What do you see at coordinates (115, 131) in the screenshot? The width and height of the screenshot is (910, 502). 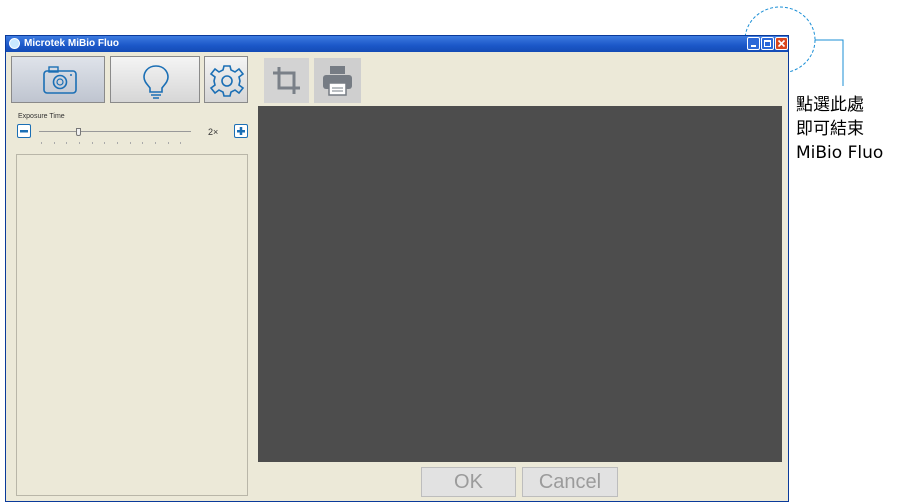 I see `exposure-slider` at bounding box center [115, 131].